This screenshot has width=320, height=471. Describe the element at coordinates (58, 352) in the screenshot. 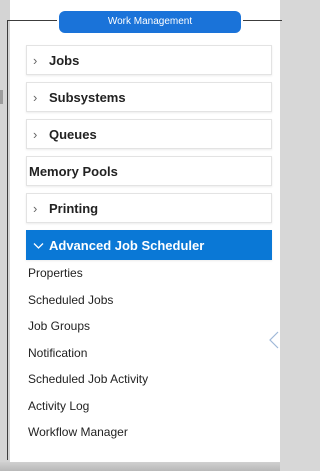

I see `submenu-item-label: Notification` at that location.